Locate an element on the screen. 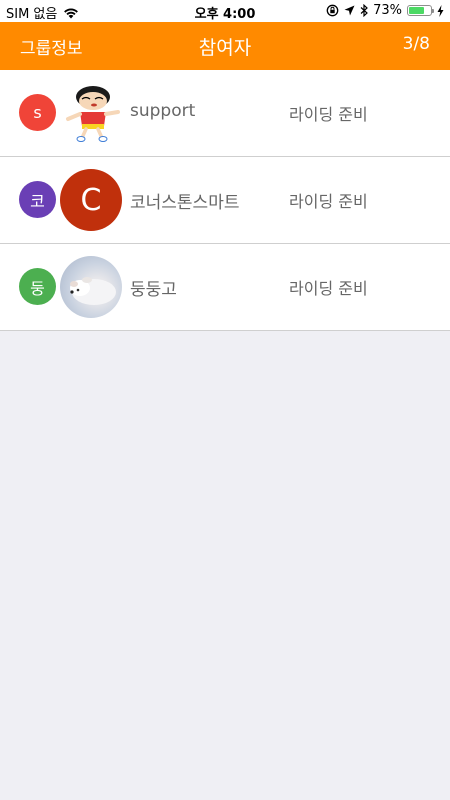  location-arrow-icon is located at coordinates (349, 10).